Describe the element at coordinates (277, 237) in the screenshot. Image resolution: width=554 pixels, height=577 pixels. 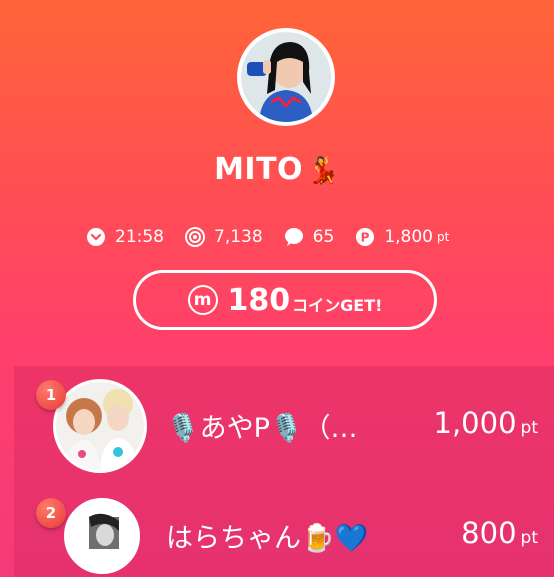
I see `stats-row: 21:58 7,138 65 P 1,800 pt` at that location.